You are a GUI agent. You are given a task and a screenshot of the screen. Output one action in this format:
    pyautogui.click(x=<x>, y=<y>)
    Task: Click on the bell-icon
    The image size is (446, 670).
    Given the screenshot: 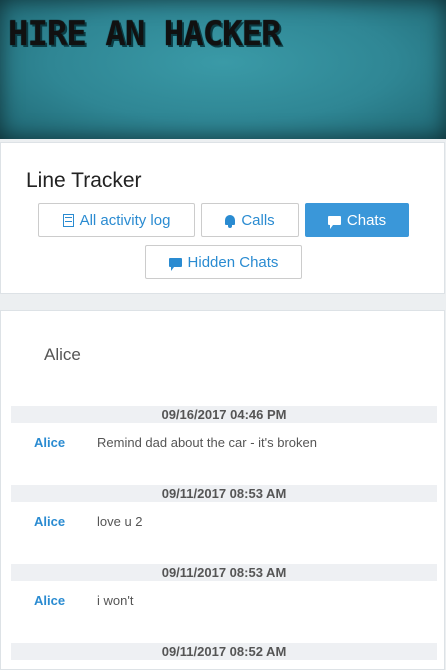 What is the action you would take?
    pyautogui.click(x=230, y=221)
    